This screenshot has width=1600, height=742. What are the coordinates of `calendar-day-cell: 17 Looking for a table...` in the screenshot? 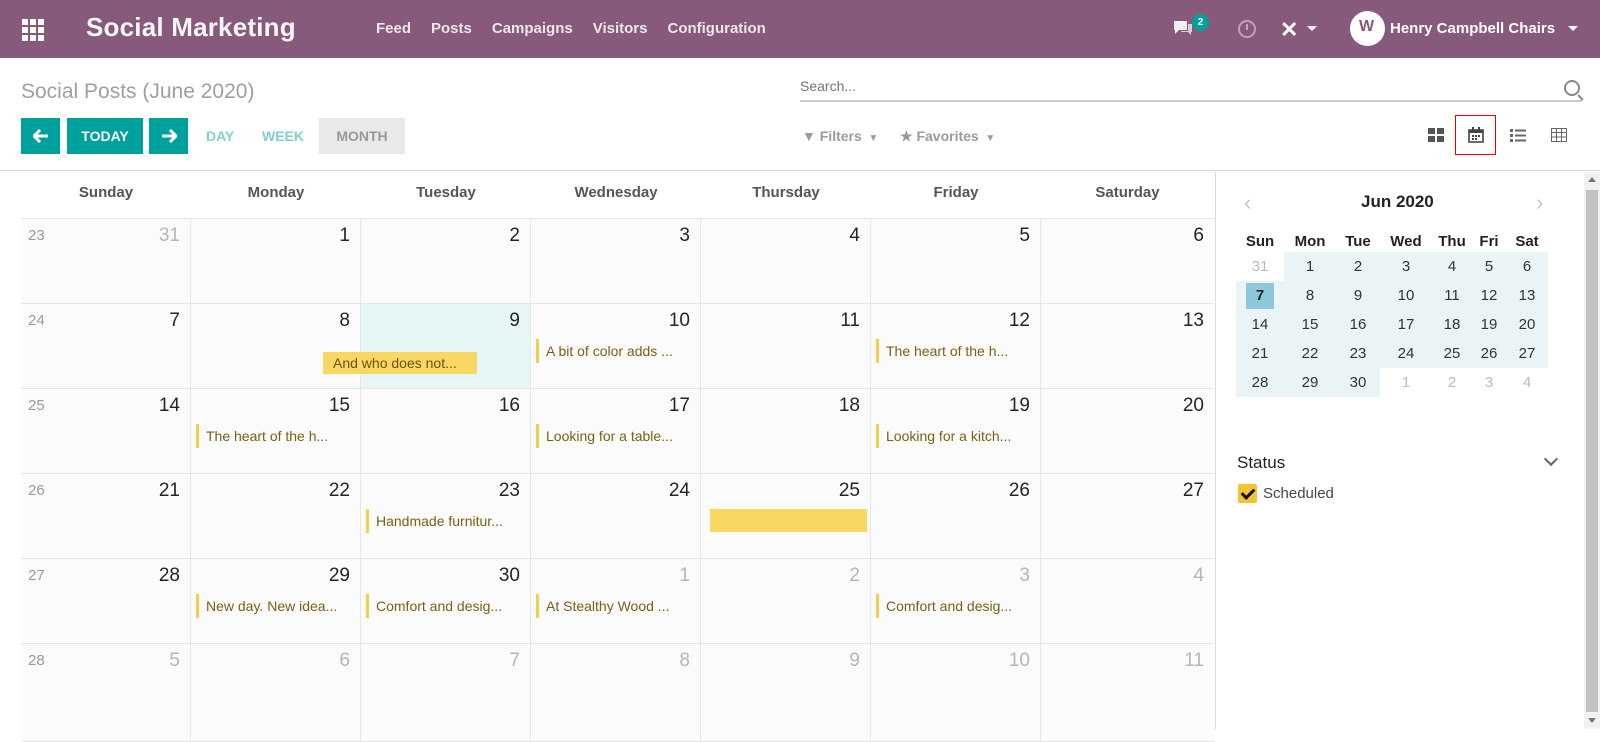 It's located at (616, 431).